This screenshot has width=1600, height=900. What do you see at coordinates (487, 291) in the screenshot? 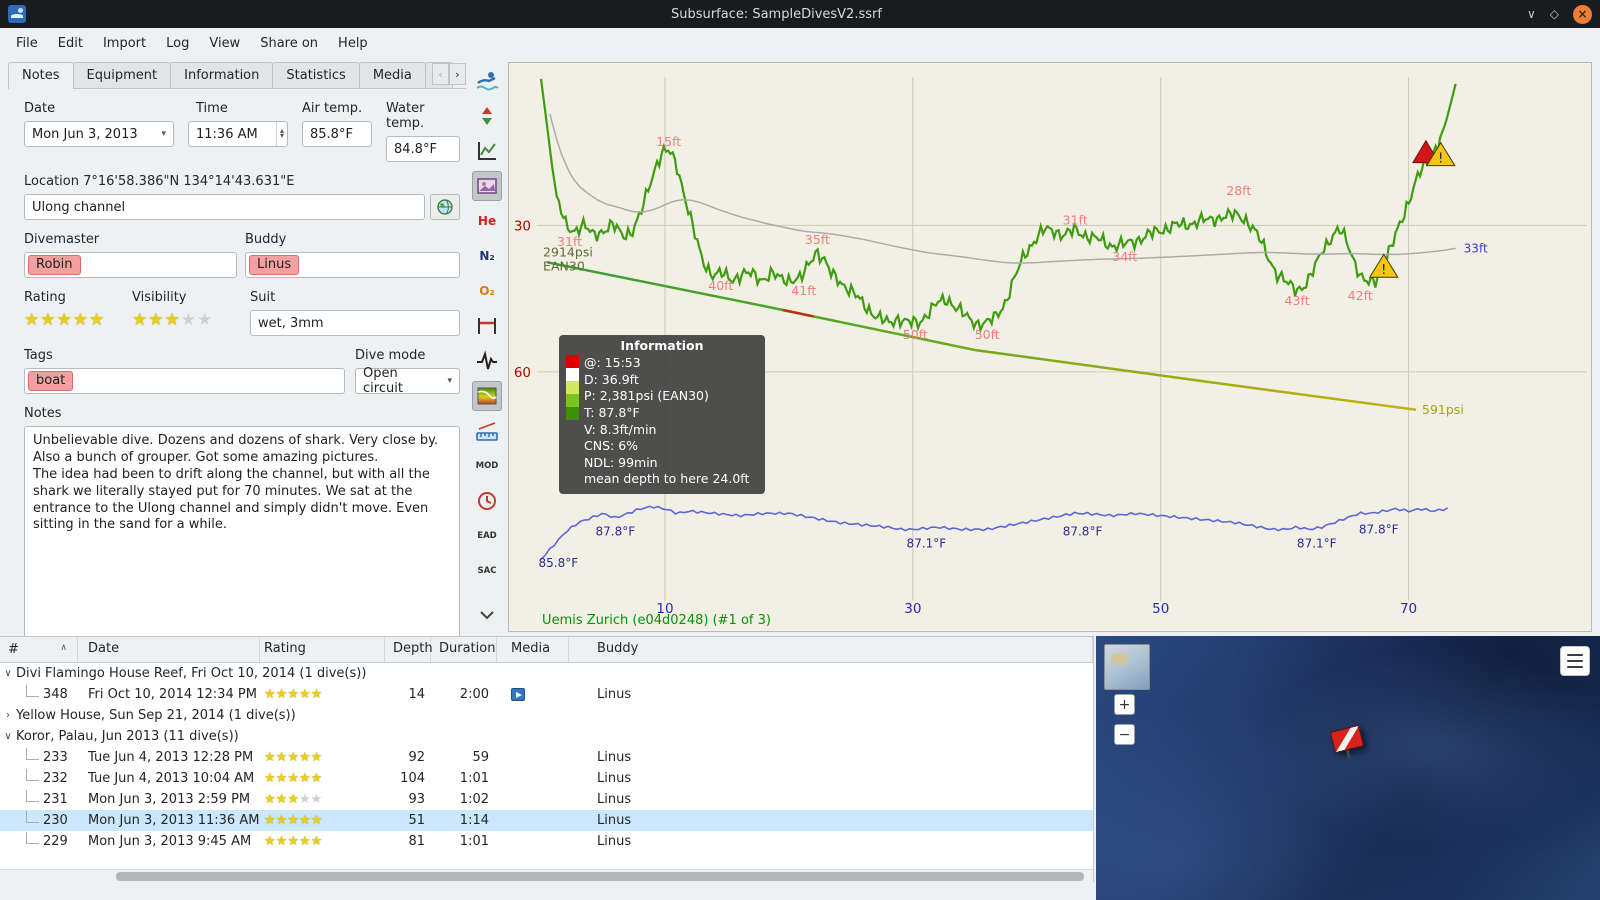
I see `pp-o2-toggle: O₂` at bounding box center [487, 291].